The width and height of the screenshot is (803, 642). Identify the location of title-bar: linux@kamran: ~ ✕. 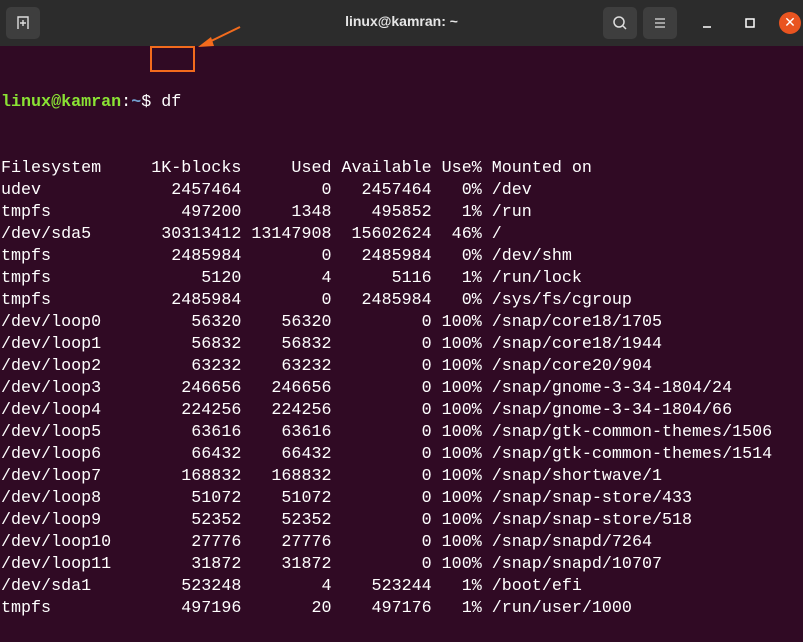
(401, 23).